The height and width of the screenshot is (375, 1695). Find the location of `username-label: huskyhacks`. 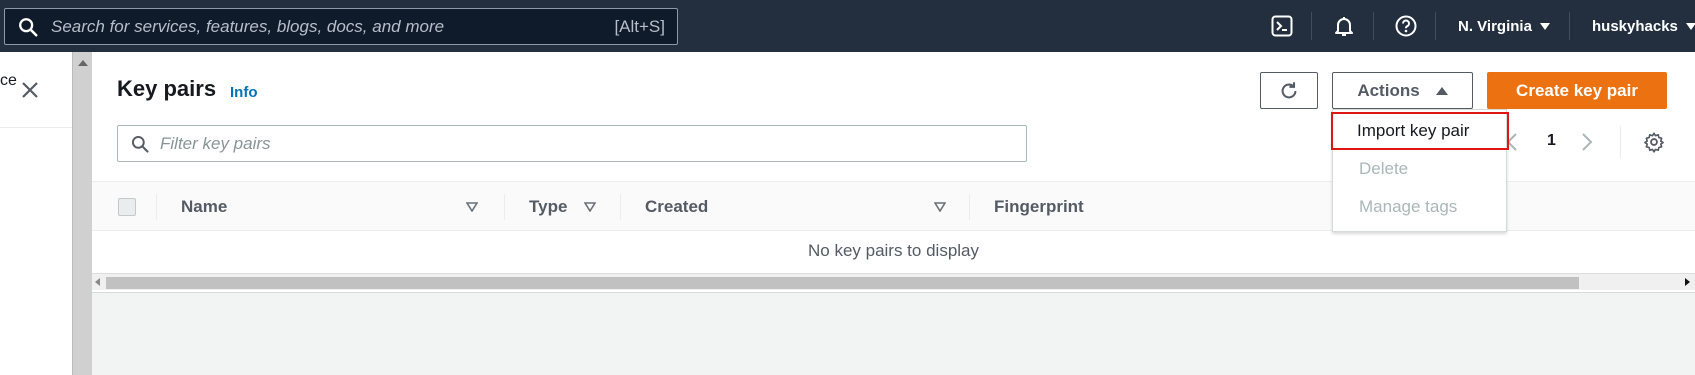

username-label: huskyhacks is located at coordinates (1635, 26).